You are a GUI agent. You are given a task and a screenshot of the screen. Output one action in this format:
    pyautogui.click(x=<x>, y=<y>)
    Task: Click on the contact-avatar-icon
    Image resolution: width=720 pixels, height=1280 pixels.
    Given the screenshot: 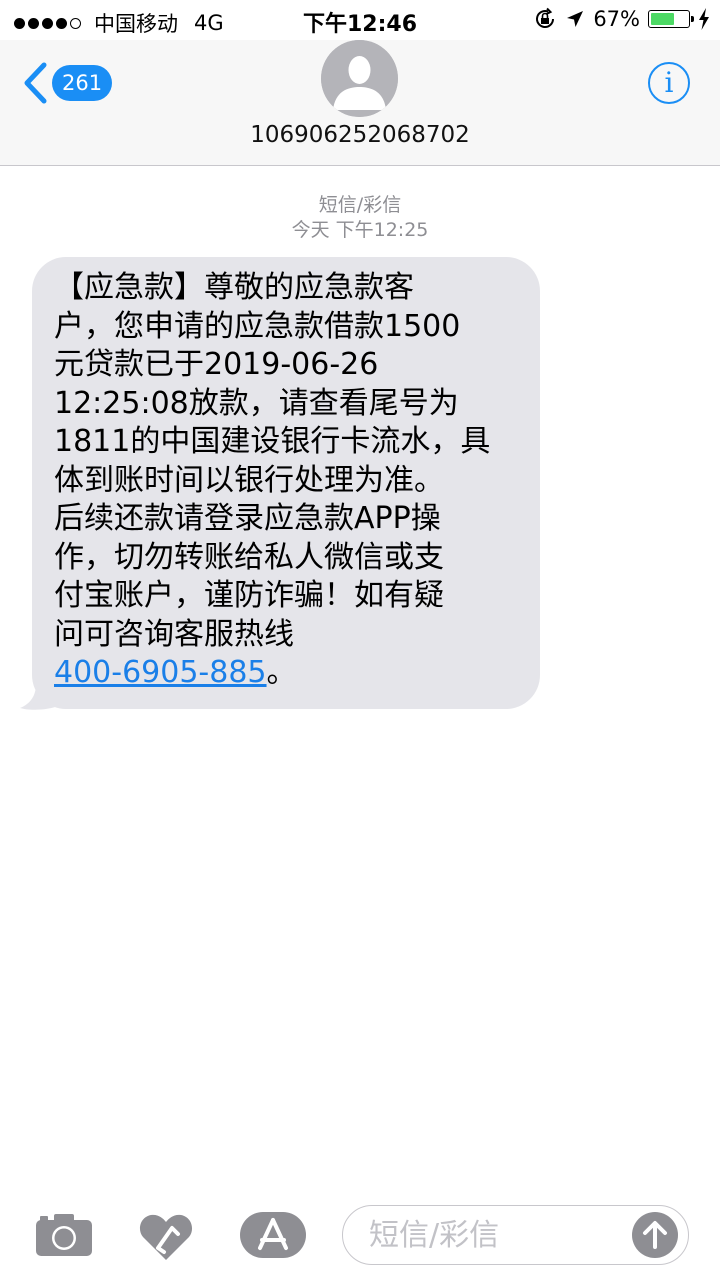 What is the action you would take?
    pyautogui.click(x=359, y=78)
    